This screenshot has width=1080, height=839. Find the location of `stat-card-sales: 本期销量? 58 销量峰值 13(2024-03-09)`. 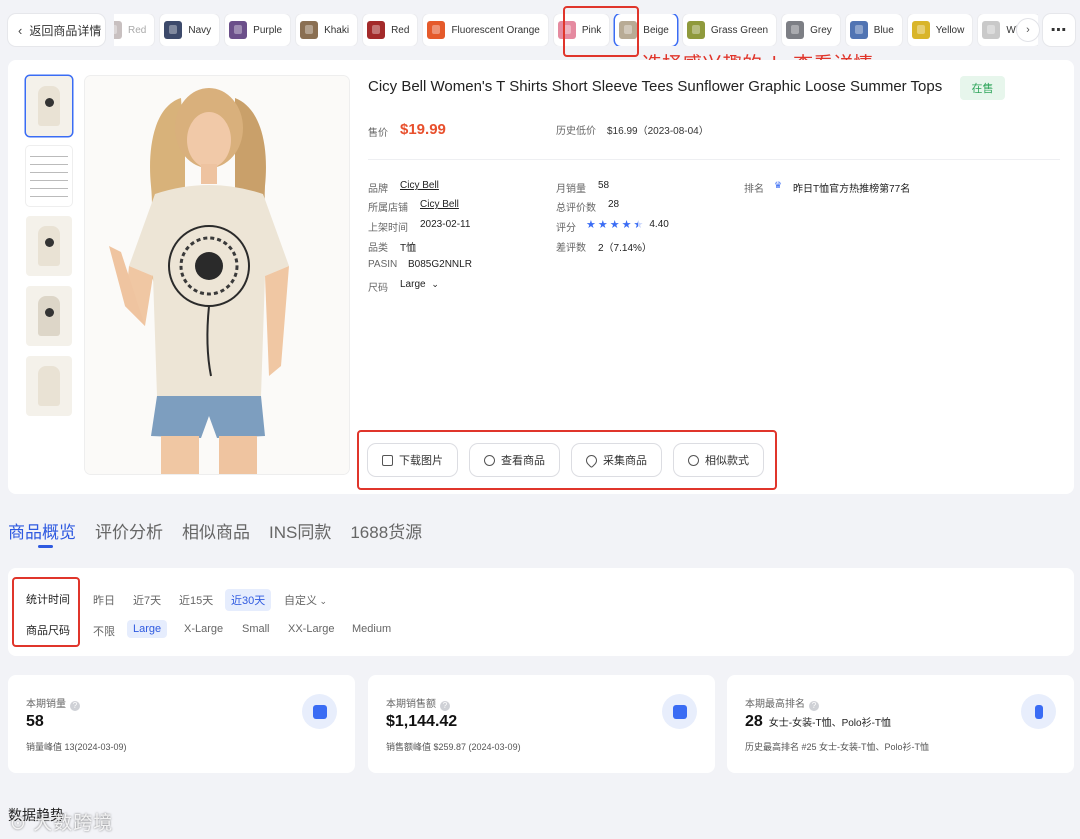

stat-card-sales: 本期销量? 58 销量峰值 13(2024-03-09) is located at coordinates (181, 724).